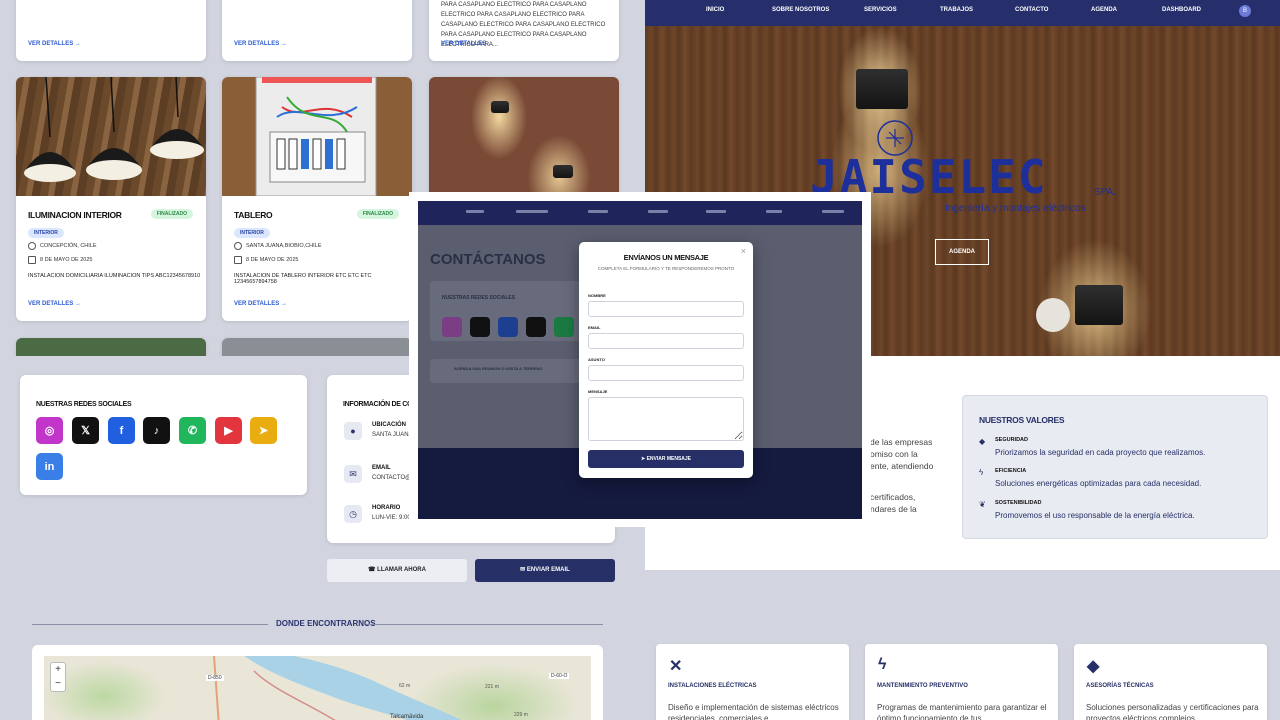 The height and width of the screenshot is (720, 1280). Describe the element at coordinates (479, 298) in the screenshot. I see `backdrop-social-title: NUESTRAS REDES SOCIALES` at that location.